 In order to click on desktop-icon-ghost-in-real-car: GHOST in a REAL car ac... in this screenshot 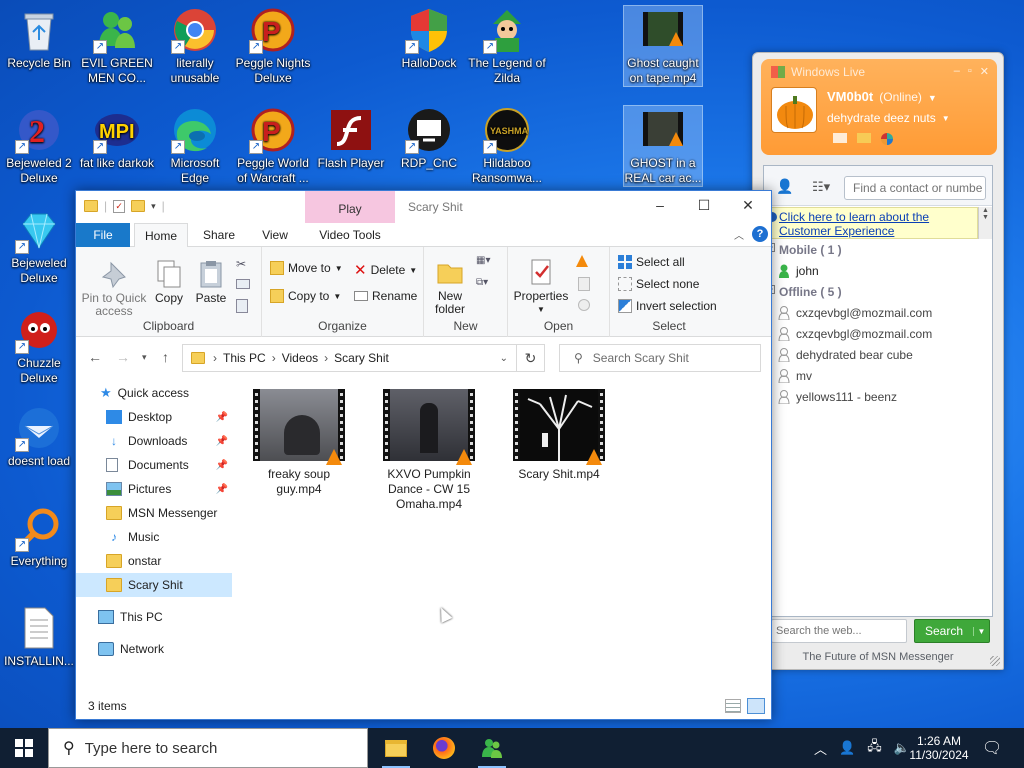, I will do `click(663, 146)`.